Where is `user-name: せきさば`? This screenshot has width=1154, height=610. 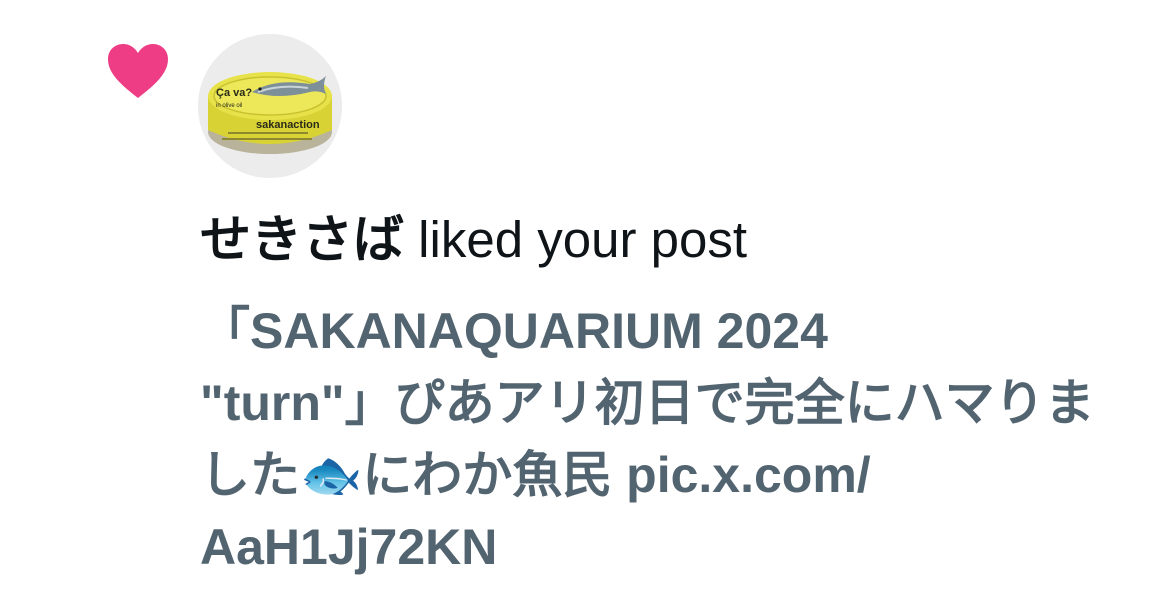 user-name: せきさば is located at coordinates (302, 239).